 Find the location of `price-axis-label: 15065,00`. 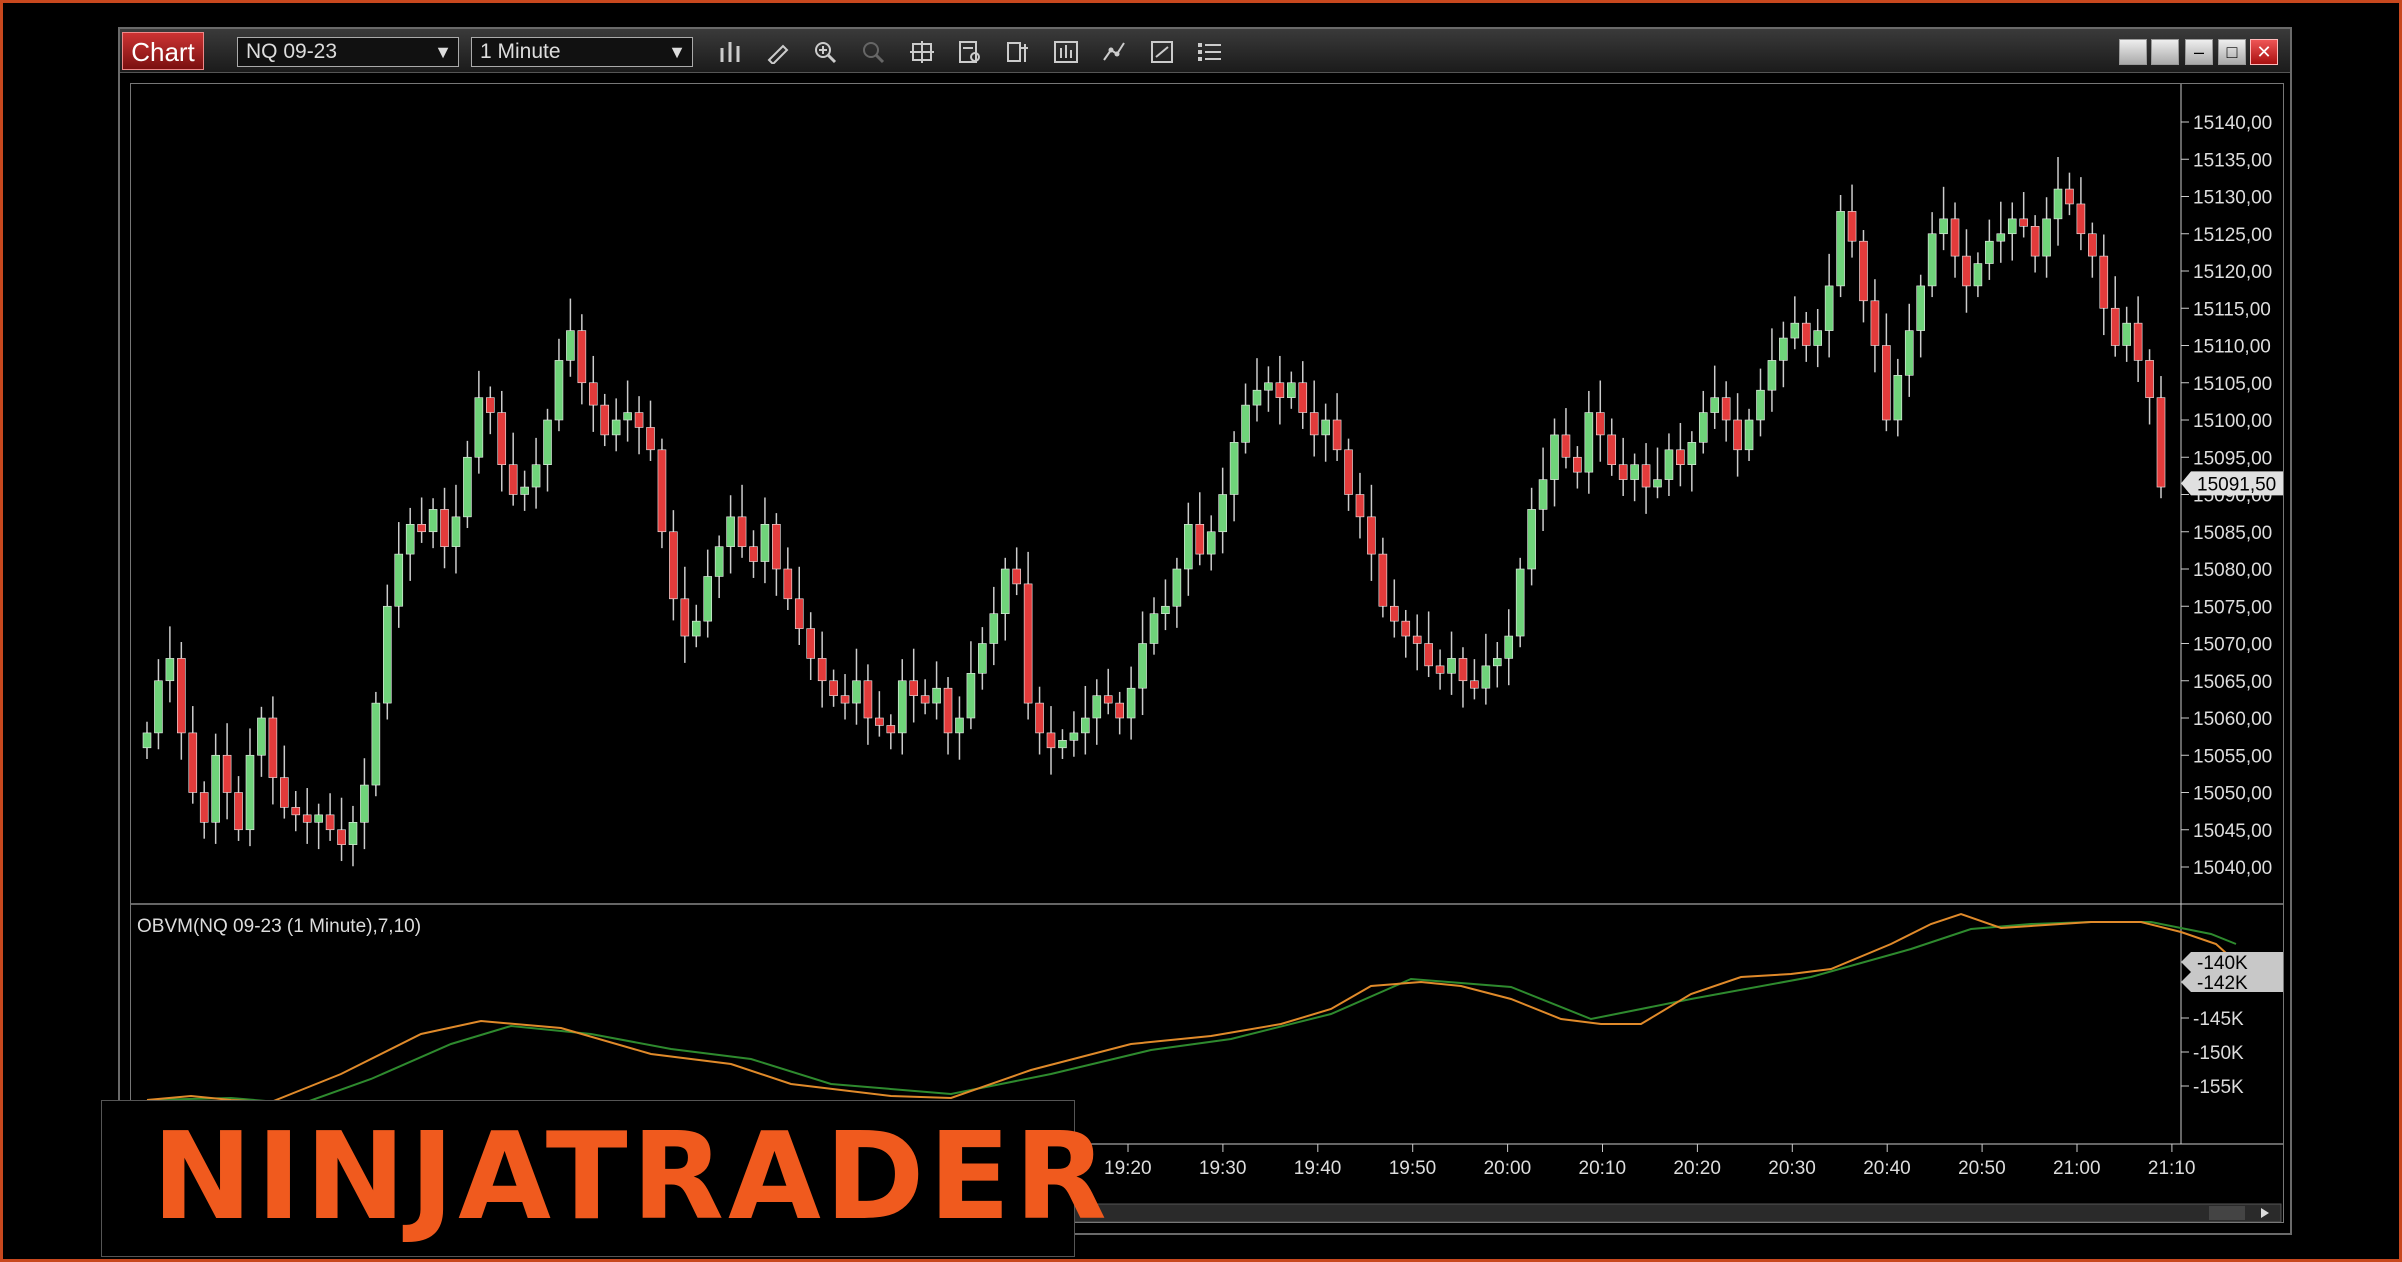

price-axis-label: 15065,00 is located at coordinates (2232, 682).